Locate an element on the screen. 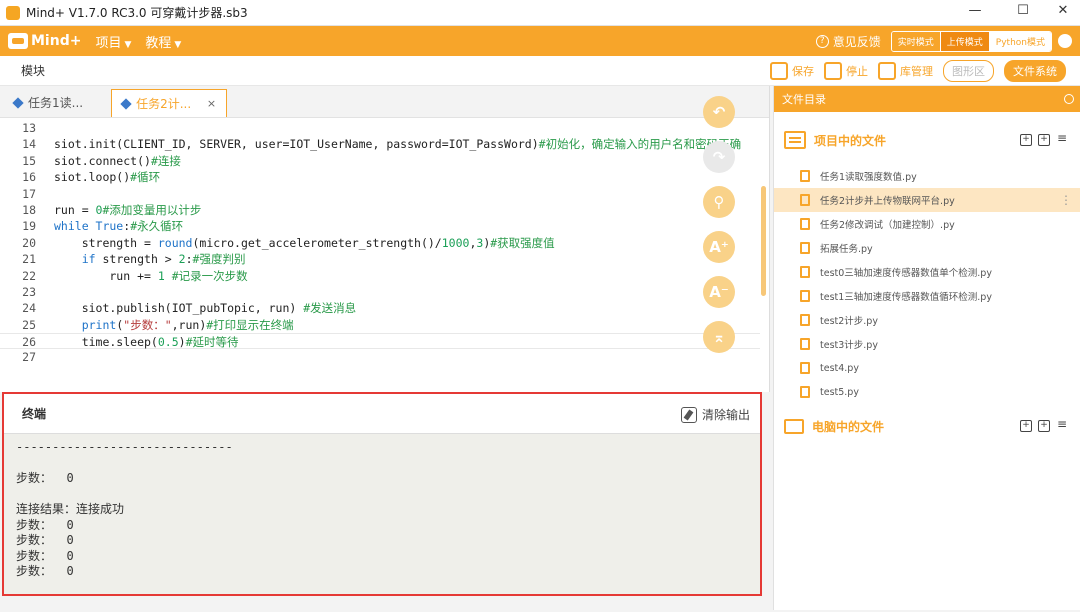 The width and height of the screenshot is (1080, 612). font-decrease-icon: A⁻ is located at coordinates (719, 292).